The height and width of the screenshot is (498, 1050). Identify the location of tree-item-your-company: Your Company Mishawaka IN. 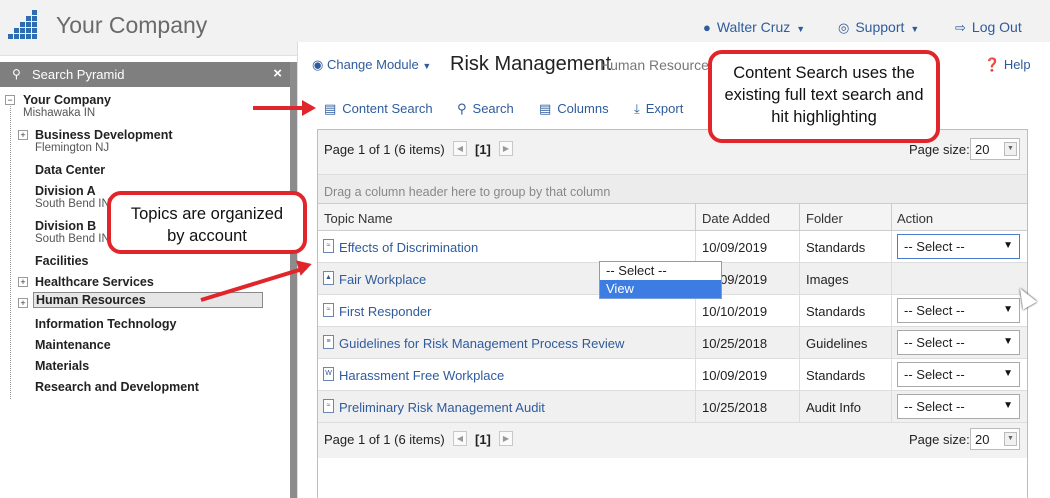
(67, 106).